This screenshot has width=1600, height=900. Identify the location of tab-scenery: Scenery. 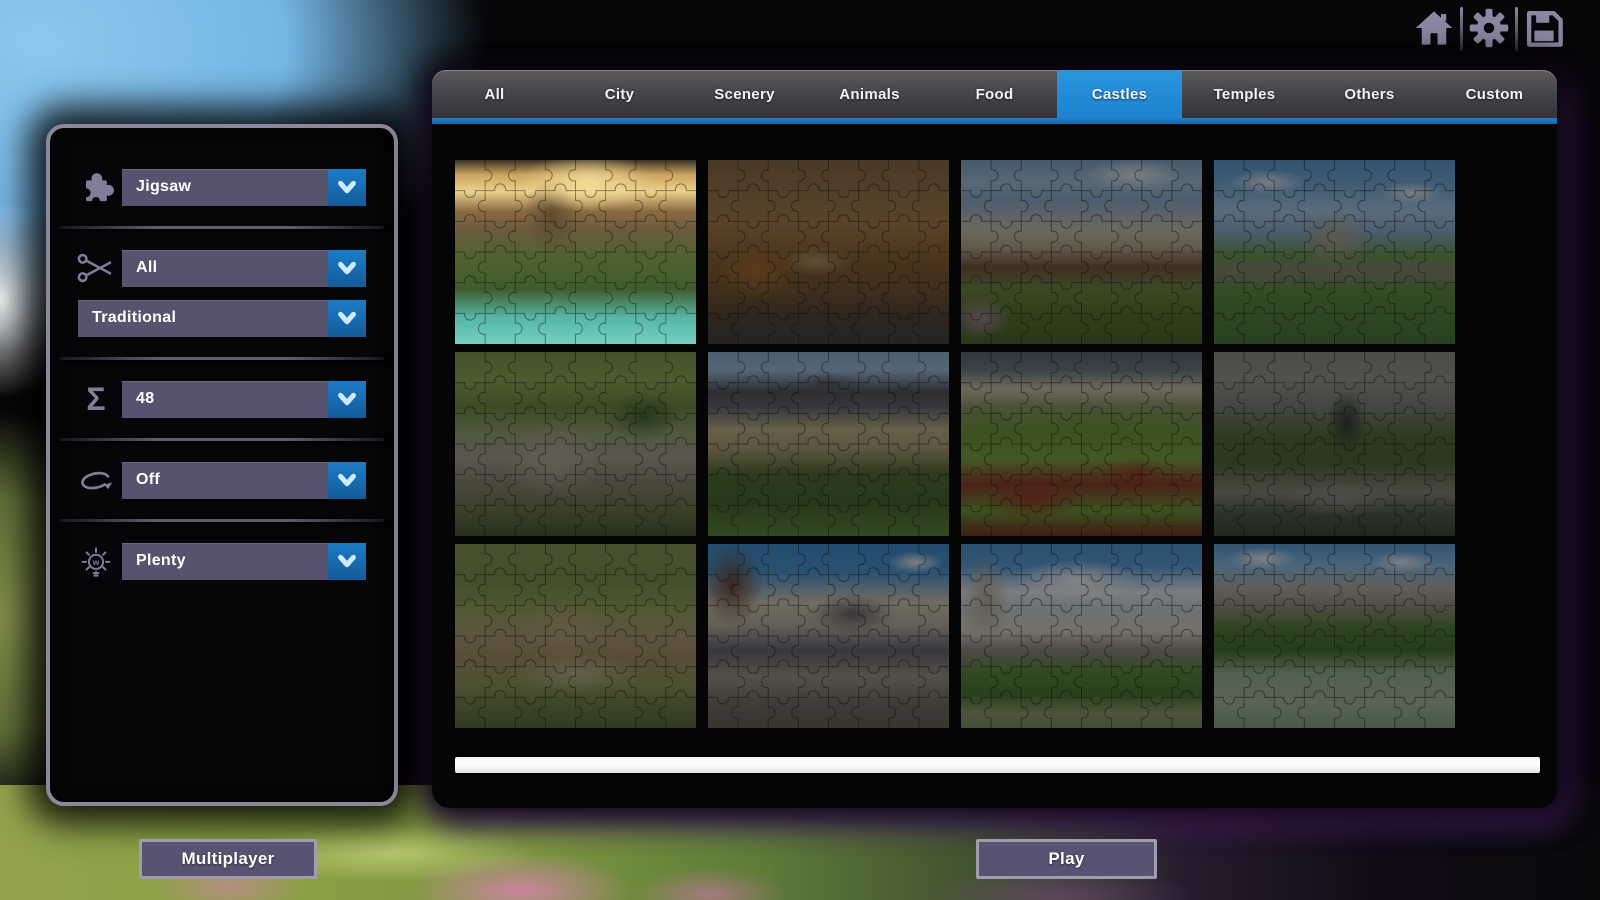
(744, 94).